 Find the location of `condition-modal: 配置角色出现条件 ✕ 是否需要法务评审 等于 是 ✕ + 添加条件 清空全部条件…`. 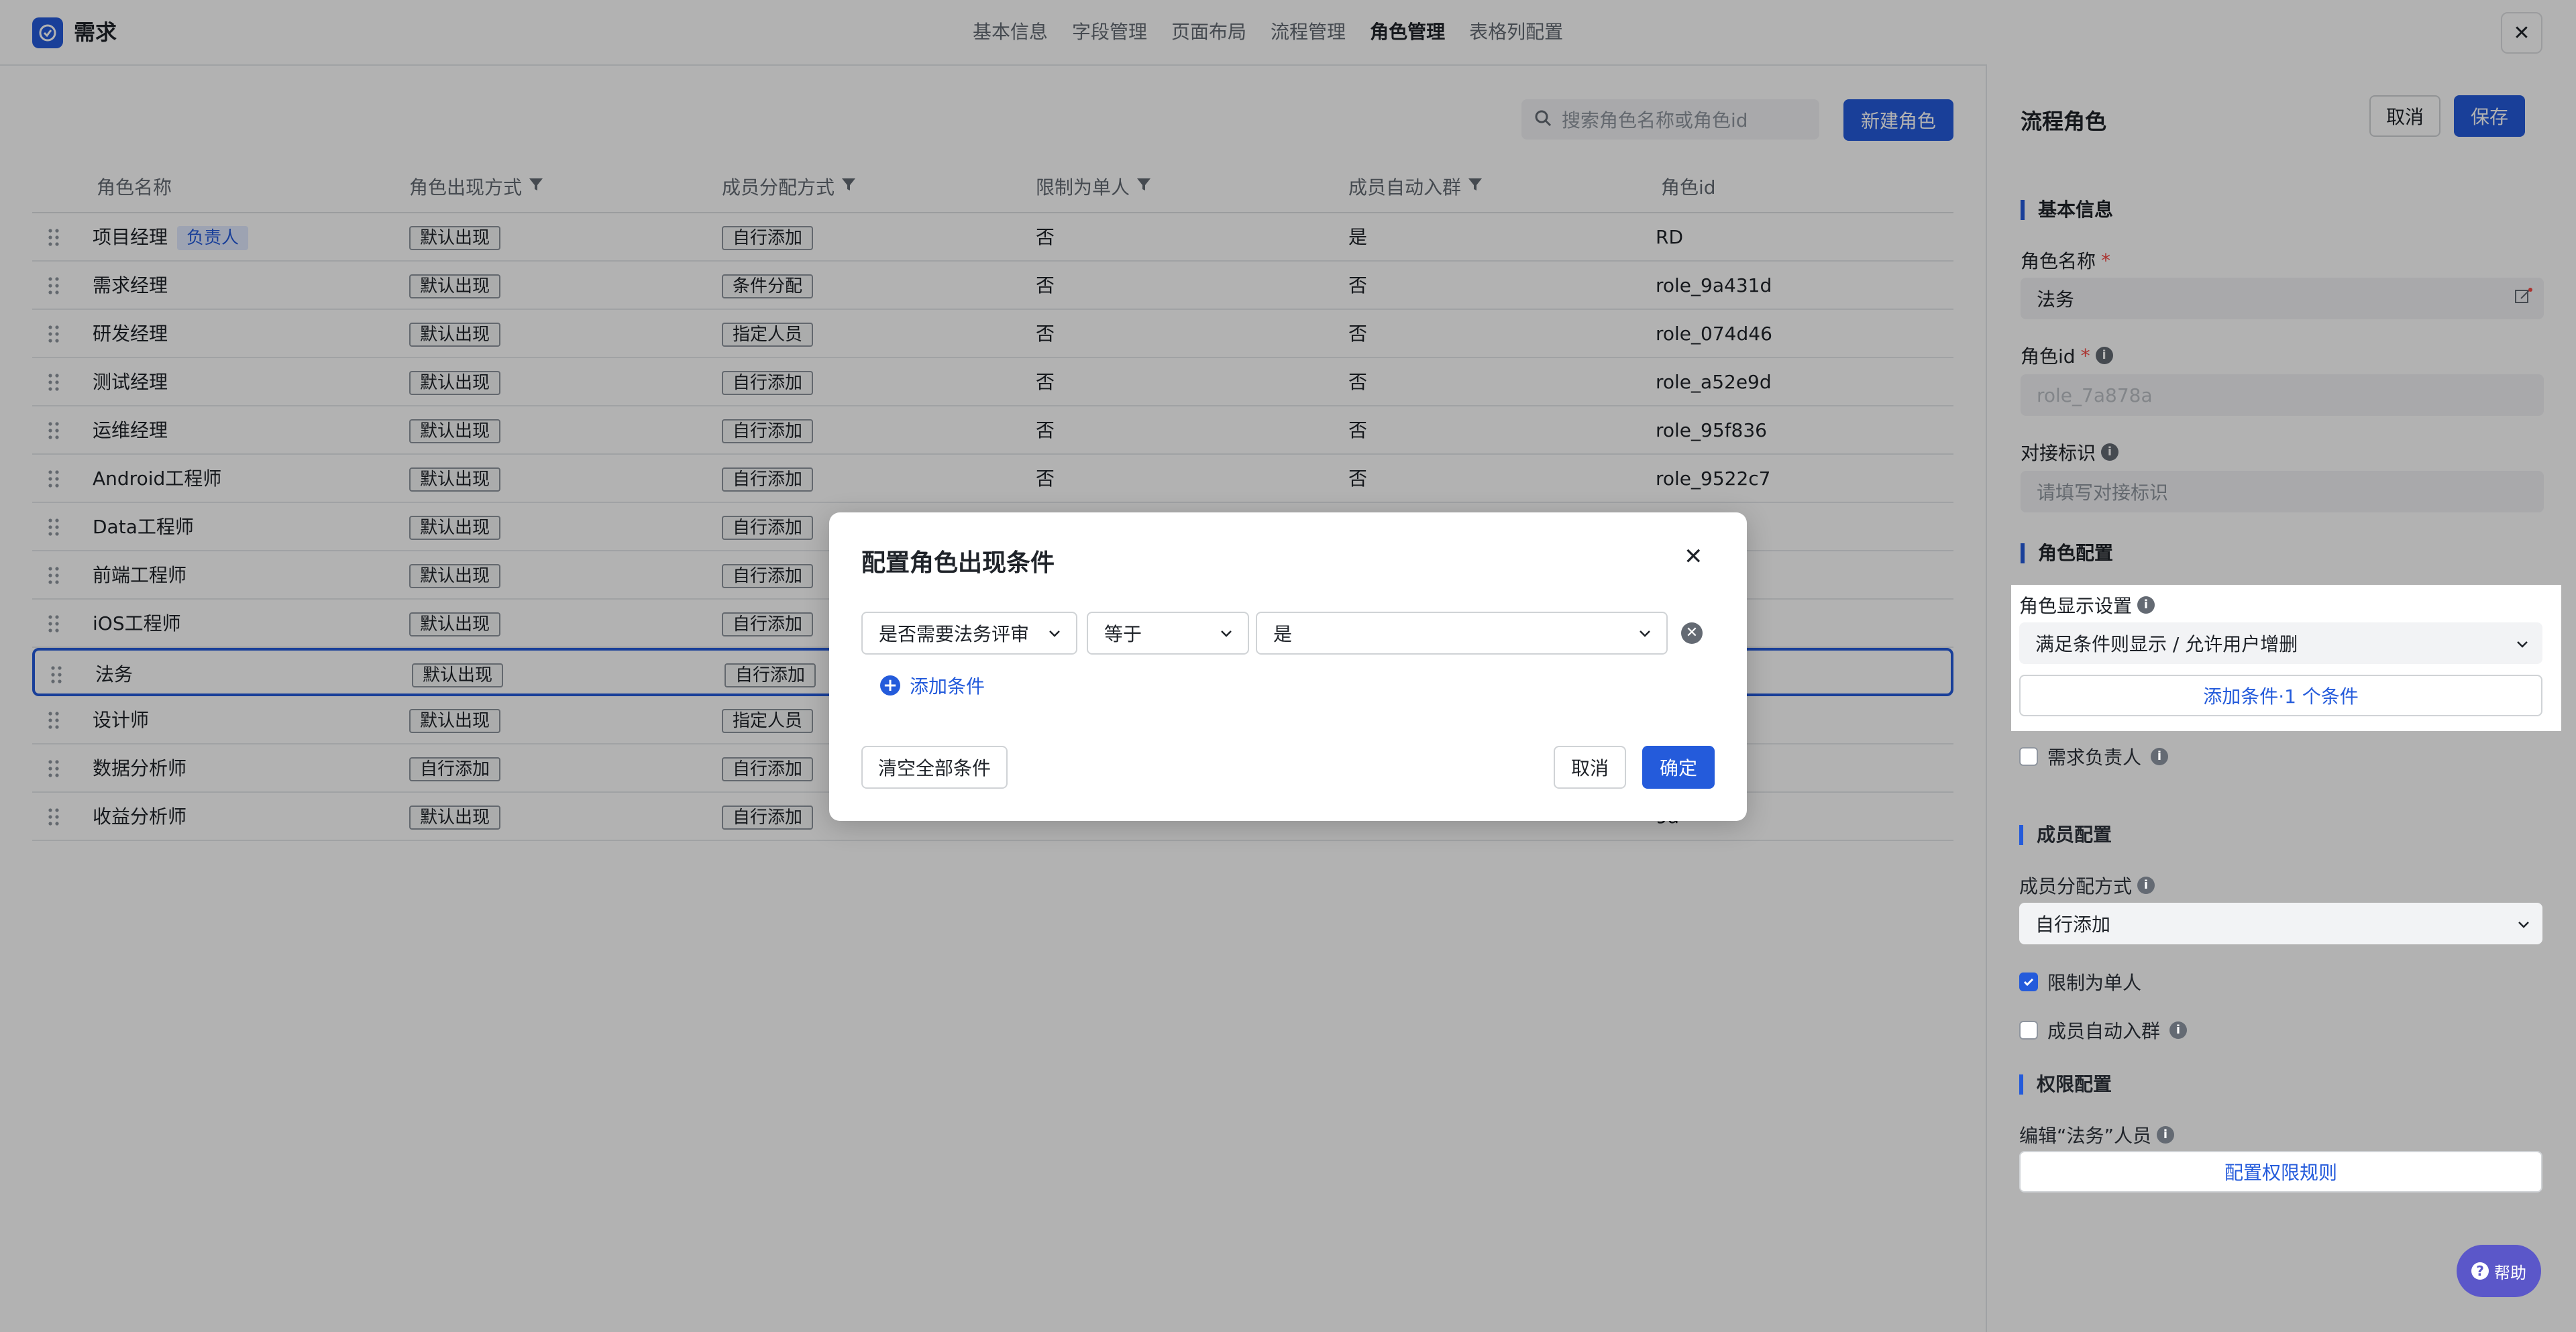

condition-modal: 配置角色出现条件 ✕ 是否需要法务评审 等于 是 ✕ + 添加条件 清空全部条件… is located at coordinates (1288, 666).